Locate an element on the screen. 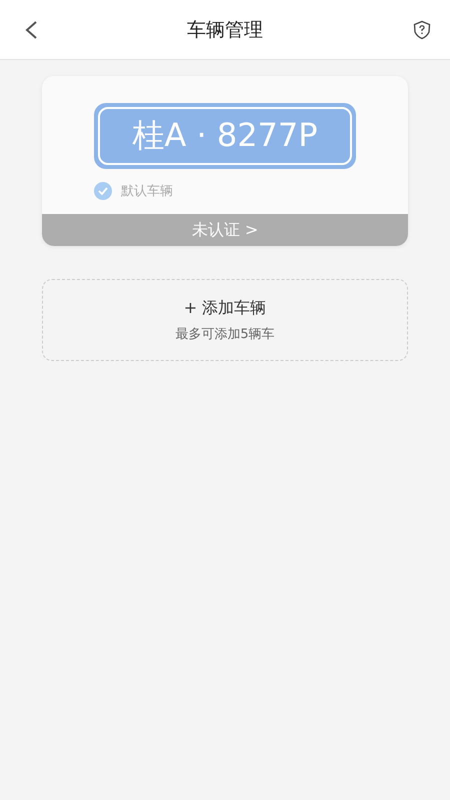 The width and height of the screenshot is (450, 800). status-bar: 未认证 > is located at coordinates (225, 230).